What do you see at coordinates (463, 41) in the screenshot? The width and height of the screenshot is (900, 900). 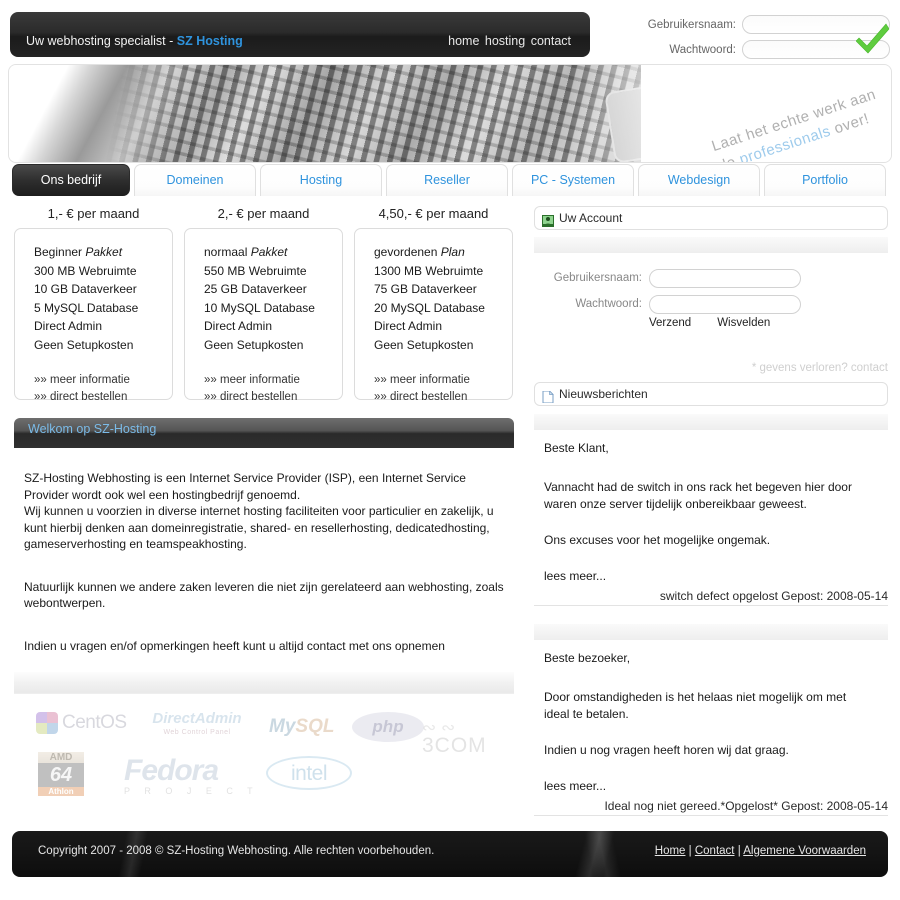 I see `header-nav-home: home` at bounding box center [463, 41].